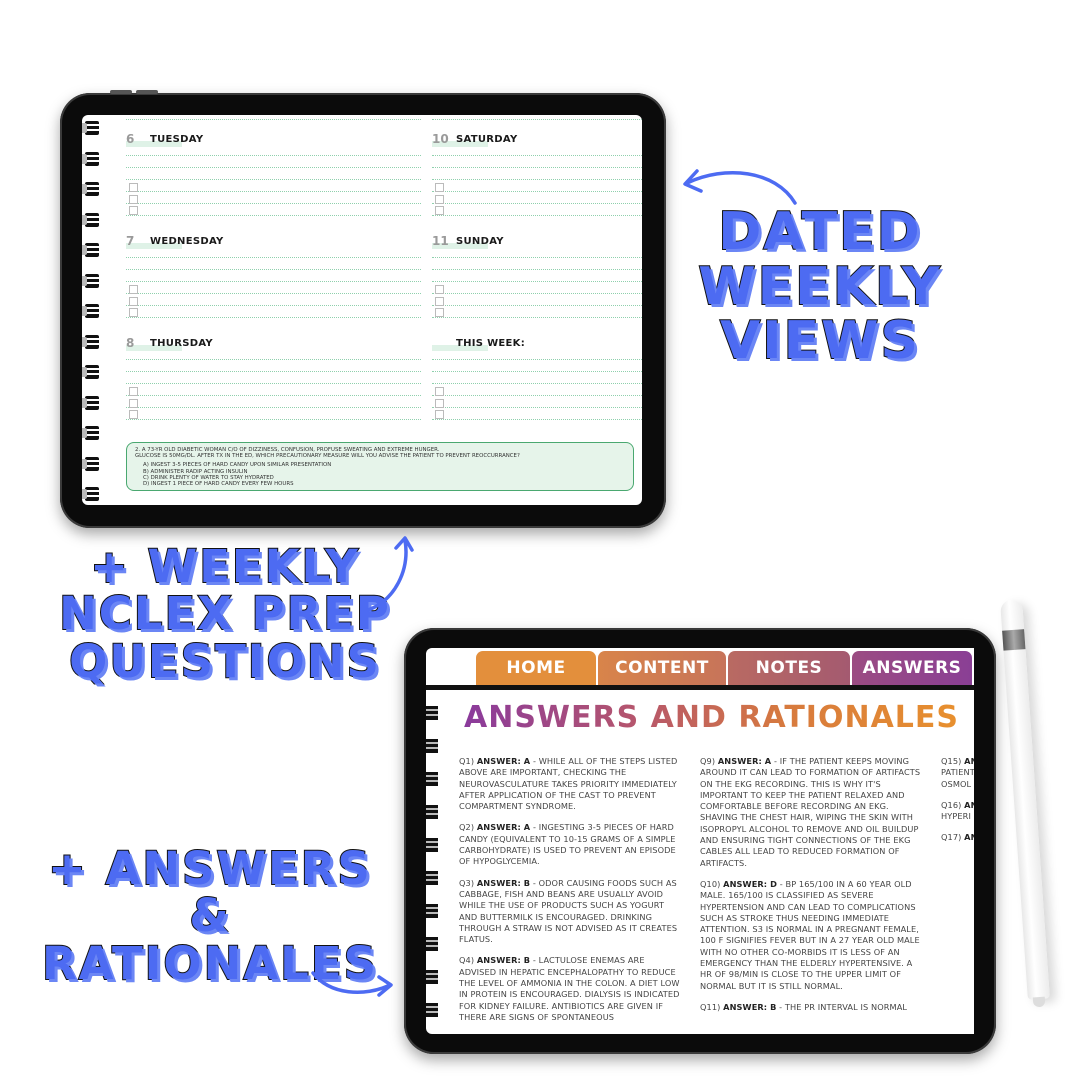 The image size is (1080, 1080). I want to click on planner-day: 11 SUNDAY, so click(537, 268).